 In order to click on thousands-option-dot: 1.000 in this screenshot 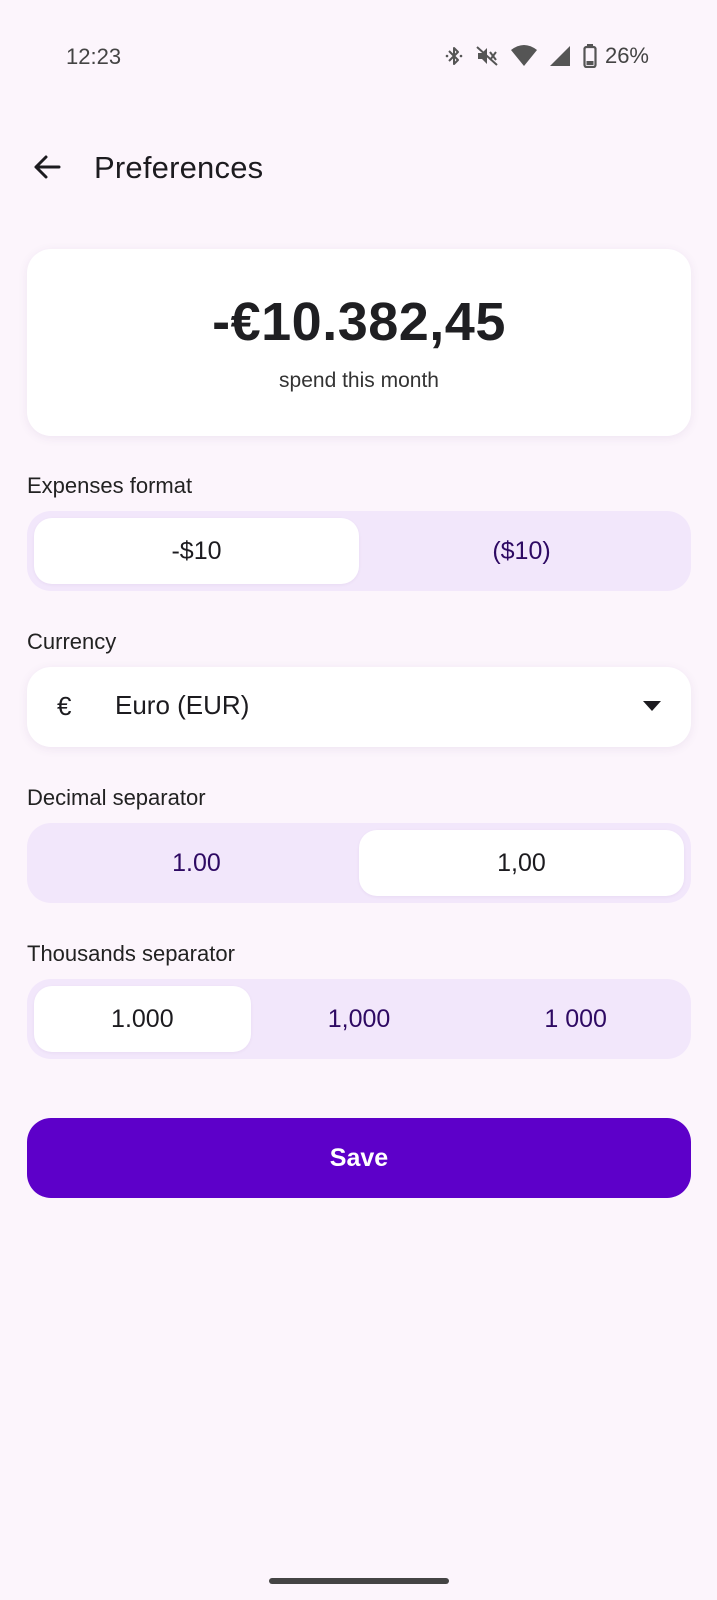, I will do `click(142, 1019)`.